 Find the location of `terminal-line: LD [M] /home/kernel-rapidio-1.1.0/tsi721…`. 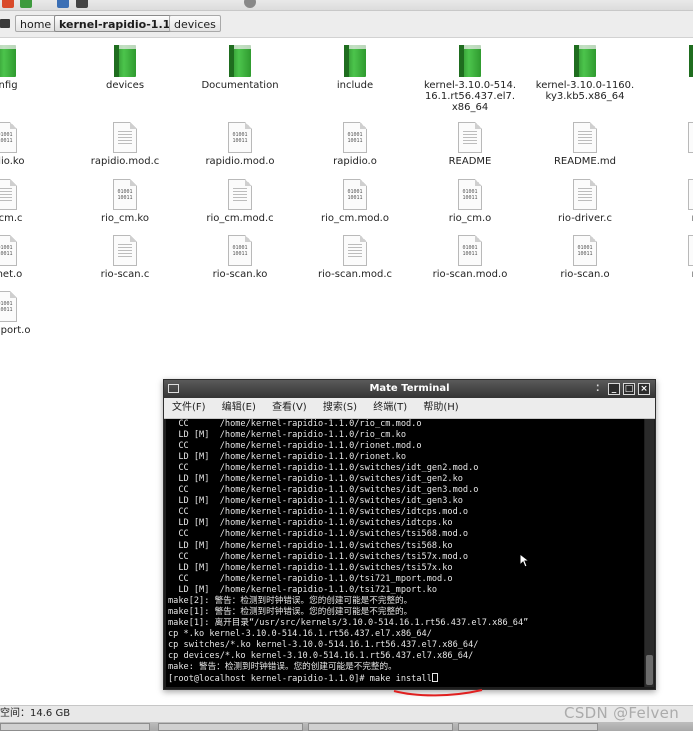

terminal-line: LD [M] /home/kernel-rapidio-1.1.0/tsi721… is located at coordinates (303, 589).